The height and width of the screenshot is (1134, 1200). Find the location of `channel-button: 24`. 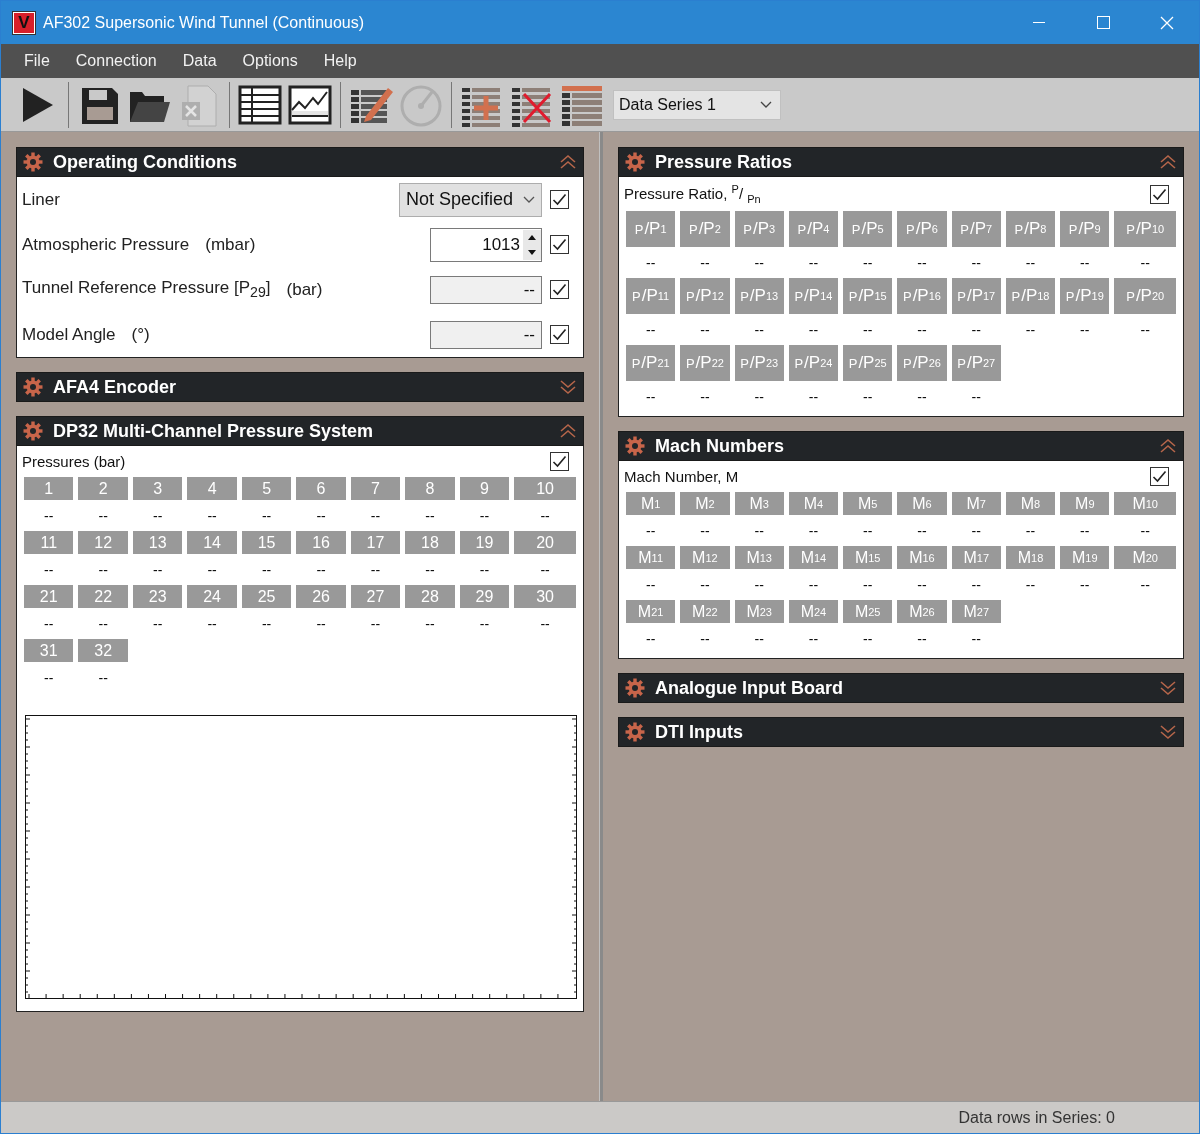

channel-button: 24 is located at coordinates (212, 596).